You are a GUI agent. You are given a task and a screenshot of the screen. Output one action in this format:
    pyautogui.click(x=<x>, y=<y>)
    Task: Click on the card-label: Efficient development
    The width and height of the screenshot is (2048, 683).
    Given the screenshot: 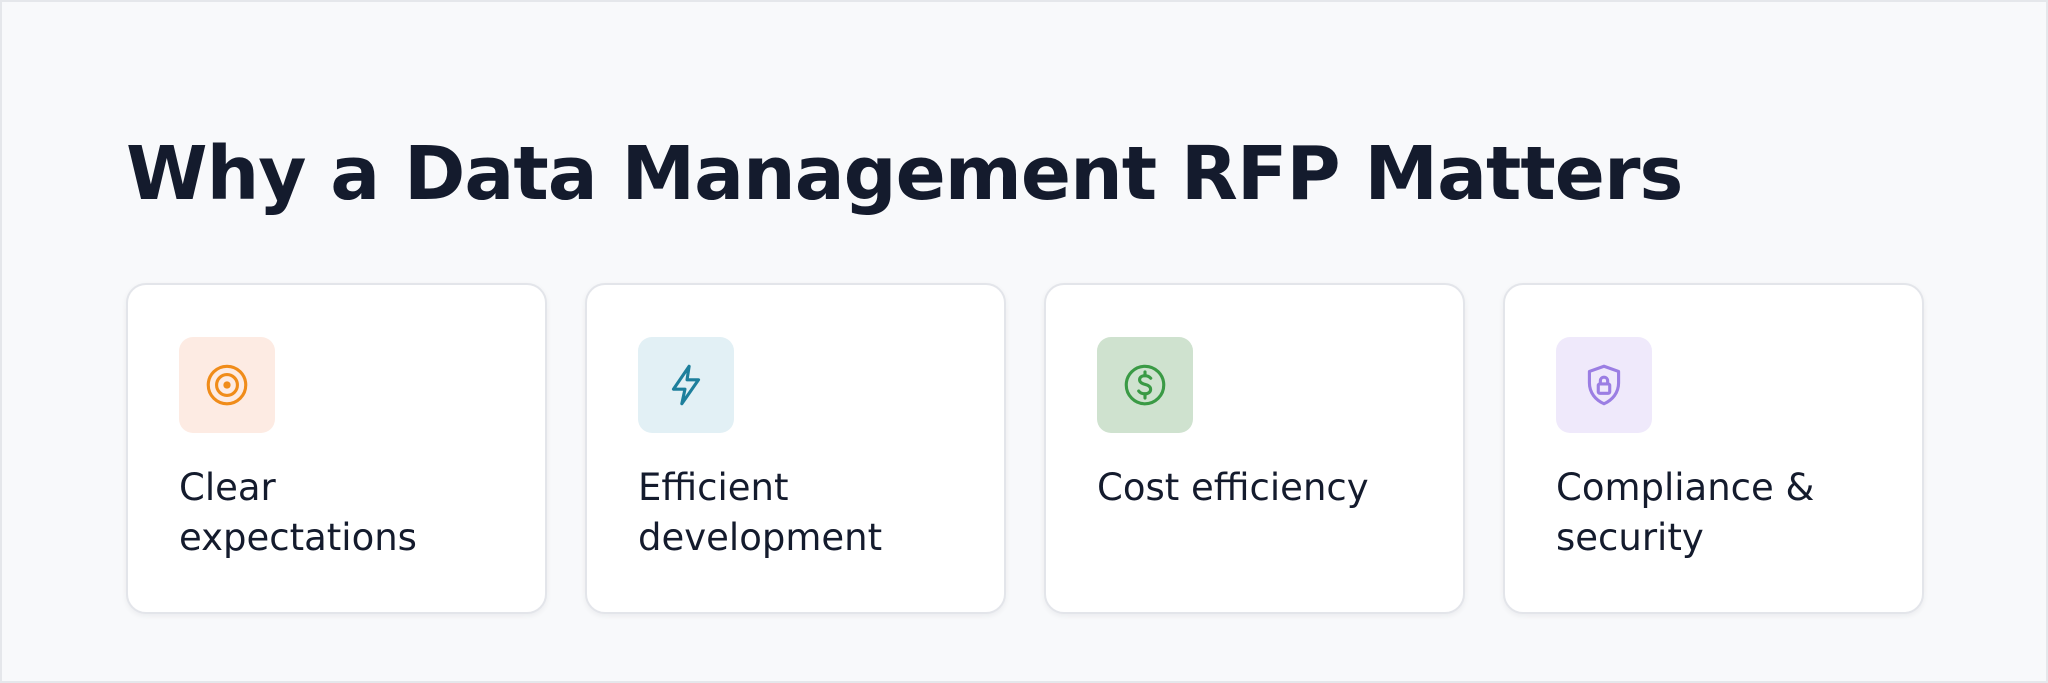 What is the action you would take?
    pyautogui.click(x=760, y=512)
    